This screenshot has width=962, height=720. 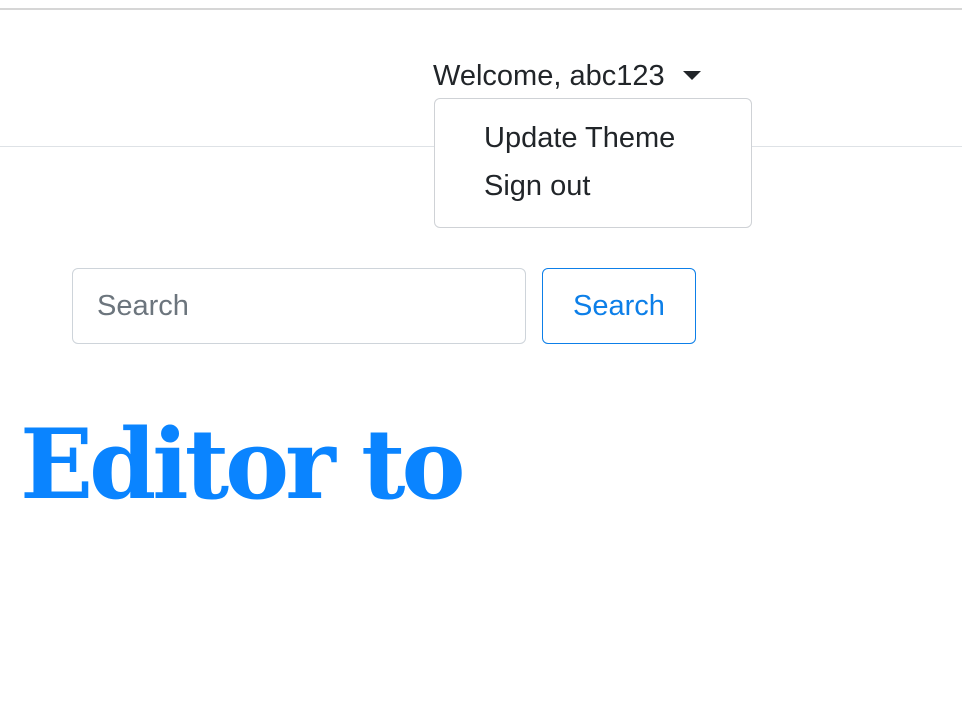 What do you see at coordinates (481, 9) in the screenshot?
I see `top-border` at bounding box center [481, 9].